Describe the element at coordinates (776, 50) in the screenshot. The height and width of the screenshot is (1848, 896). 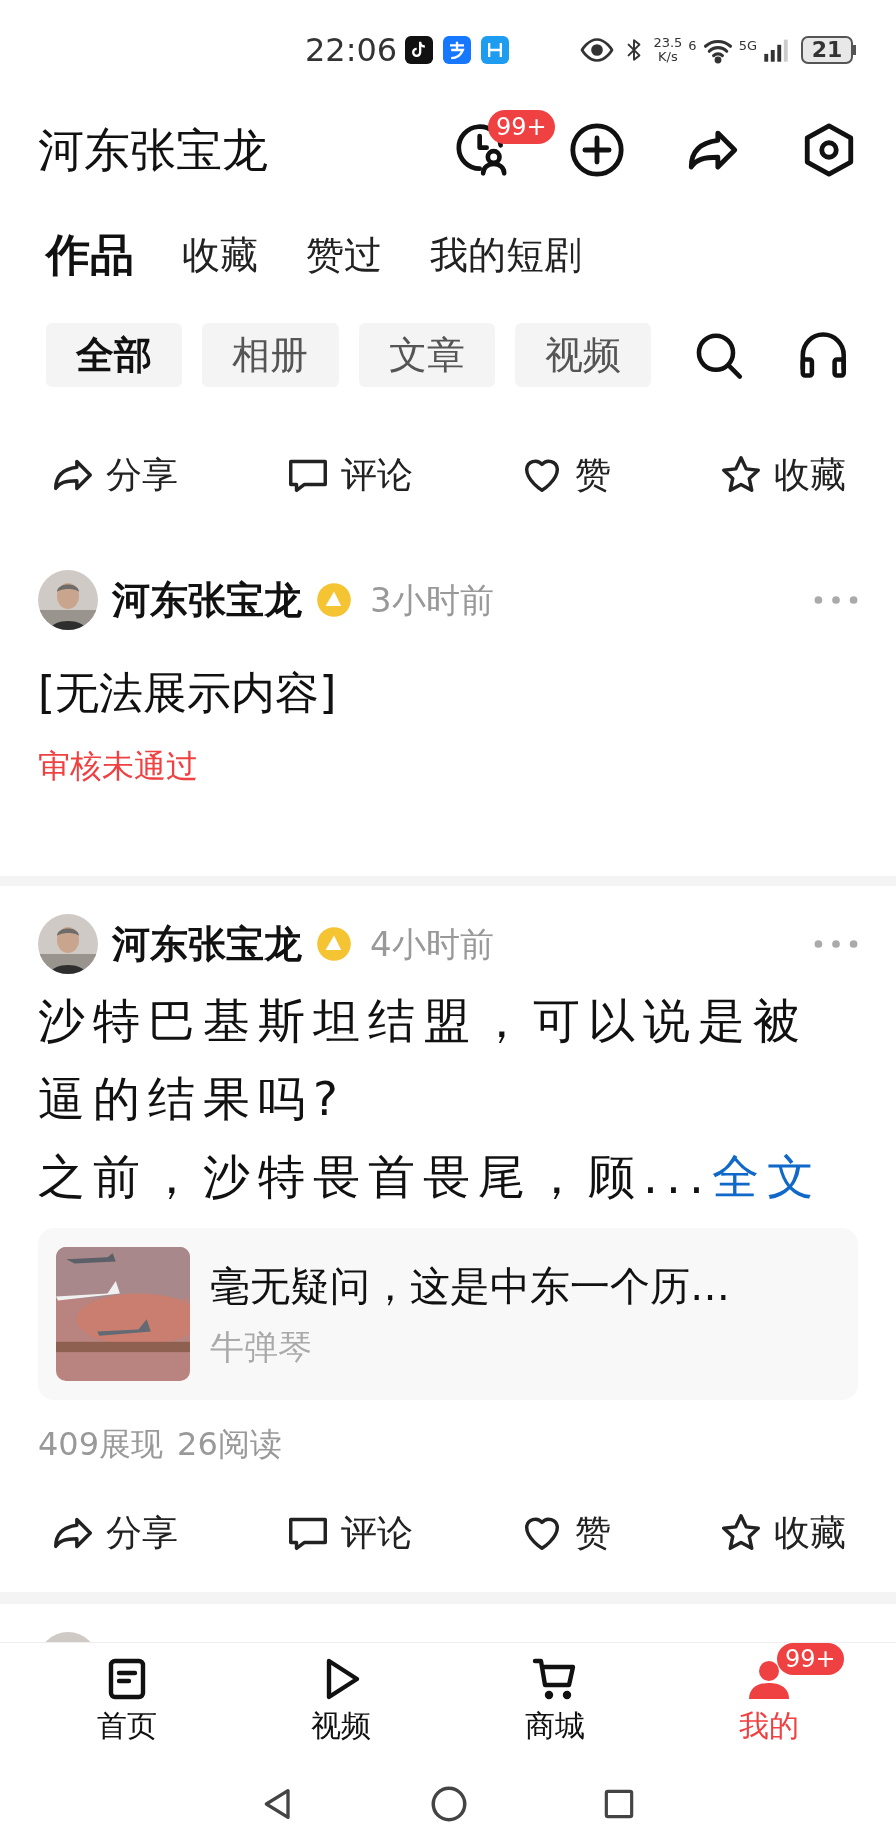
I see `signal-icon` at that location.